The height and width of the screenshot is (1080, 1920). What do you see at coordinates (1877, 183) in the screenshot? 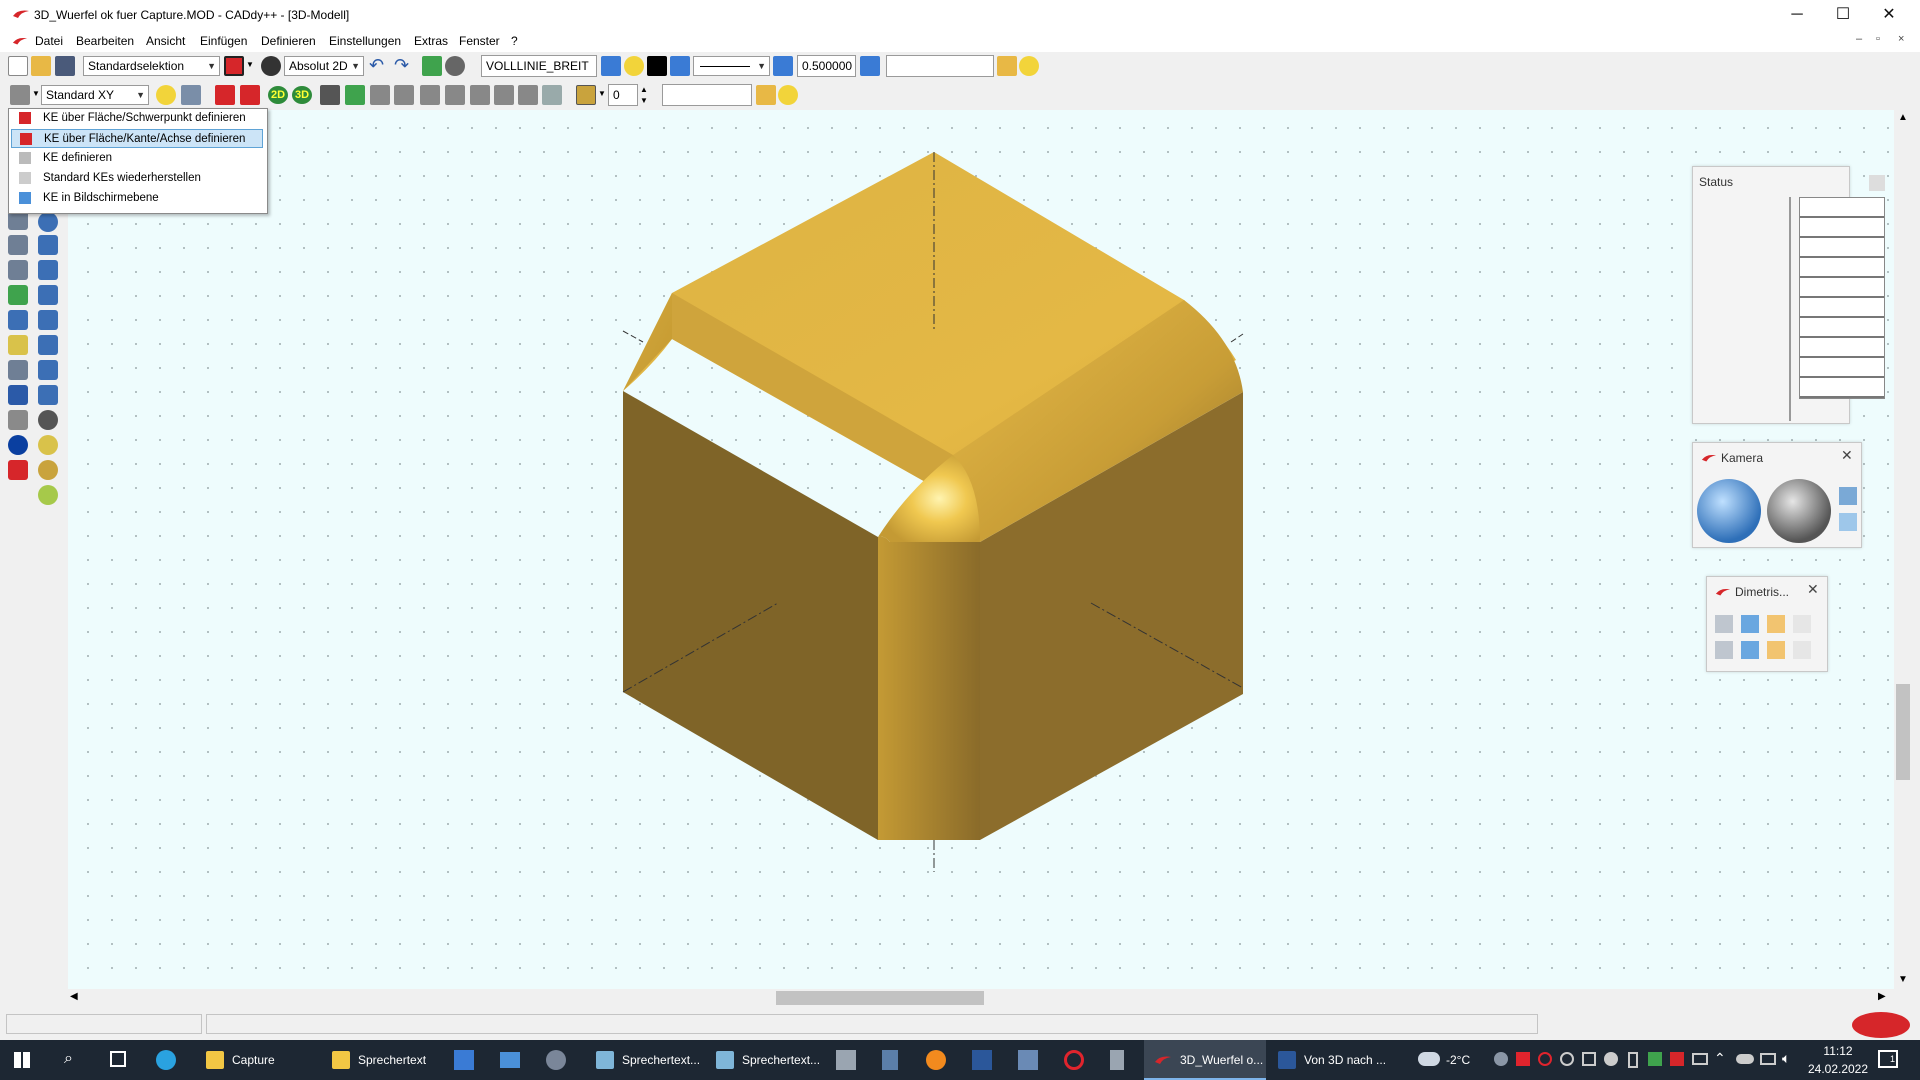
I see `panel-close-button` at bounding box center [1877, 183].